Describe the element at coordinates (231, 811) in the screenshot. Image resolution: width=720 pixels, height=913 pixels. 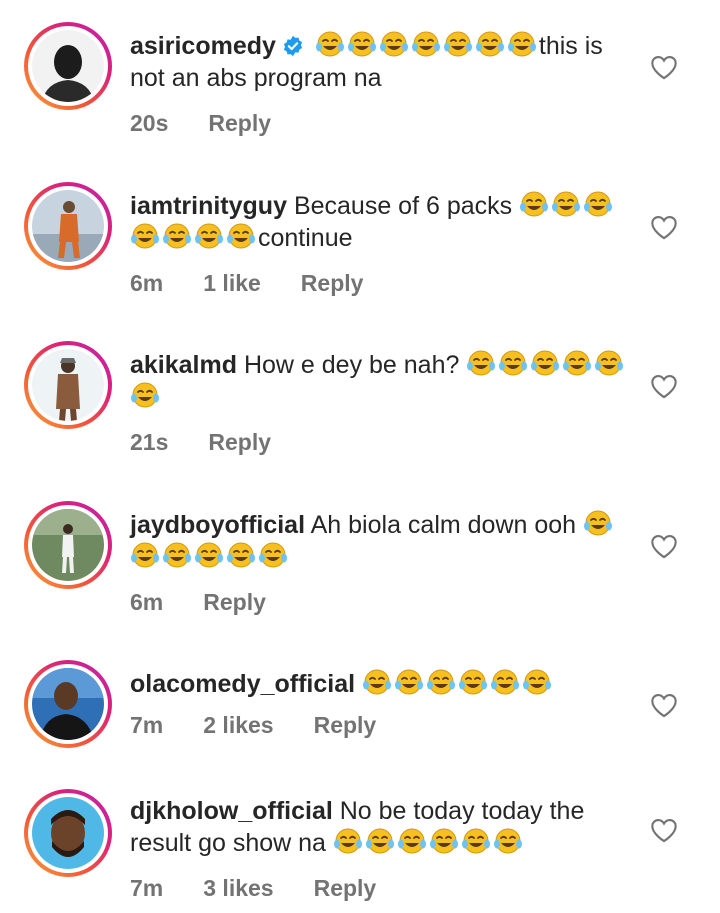
I see `comment-username: djkholow_official` at that location.